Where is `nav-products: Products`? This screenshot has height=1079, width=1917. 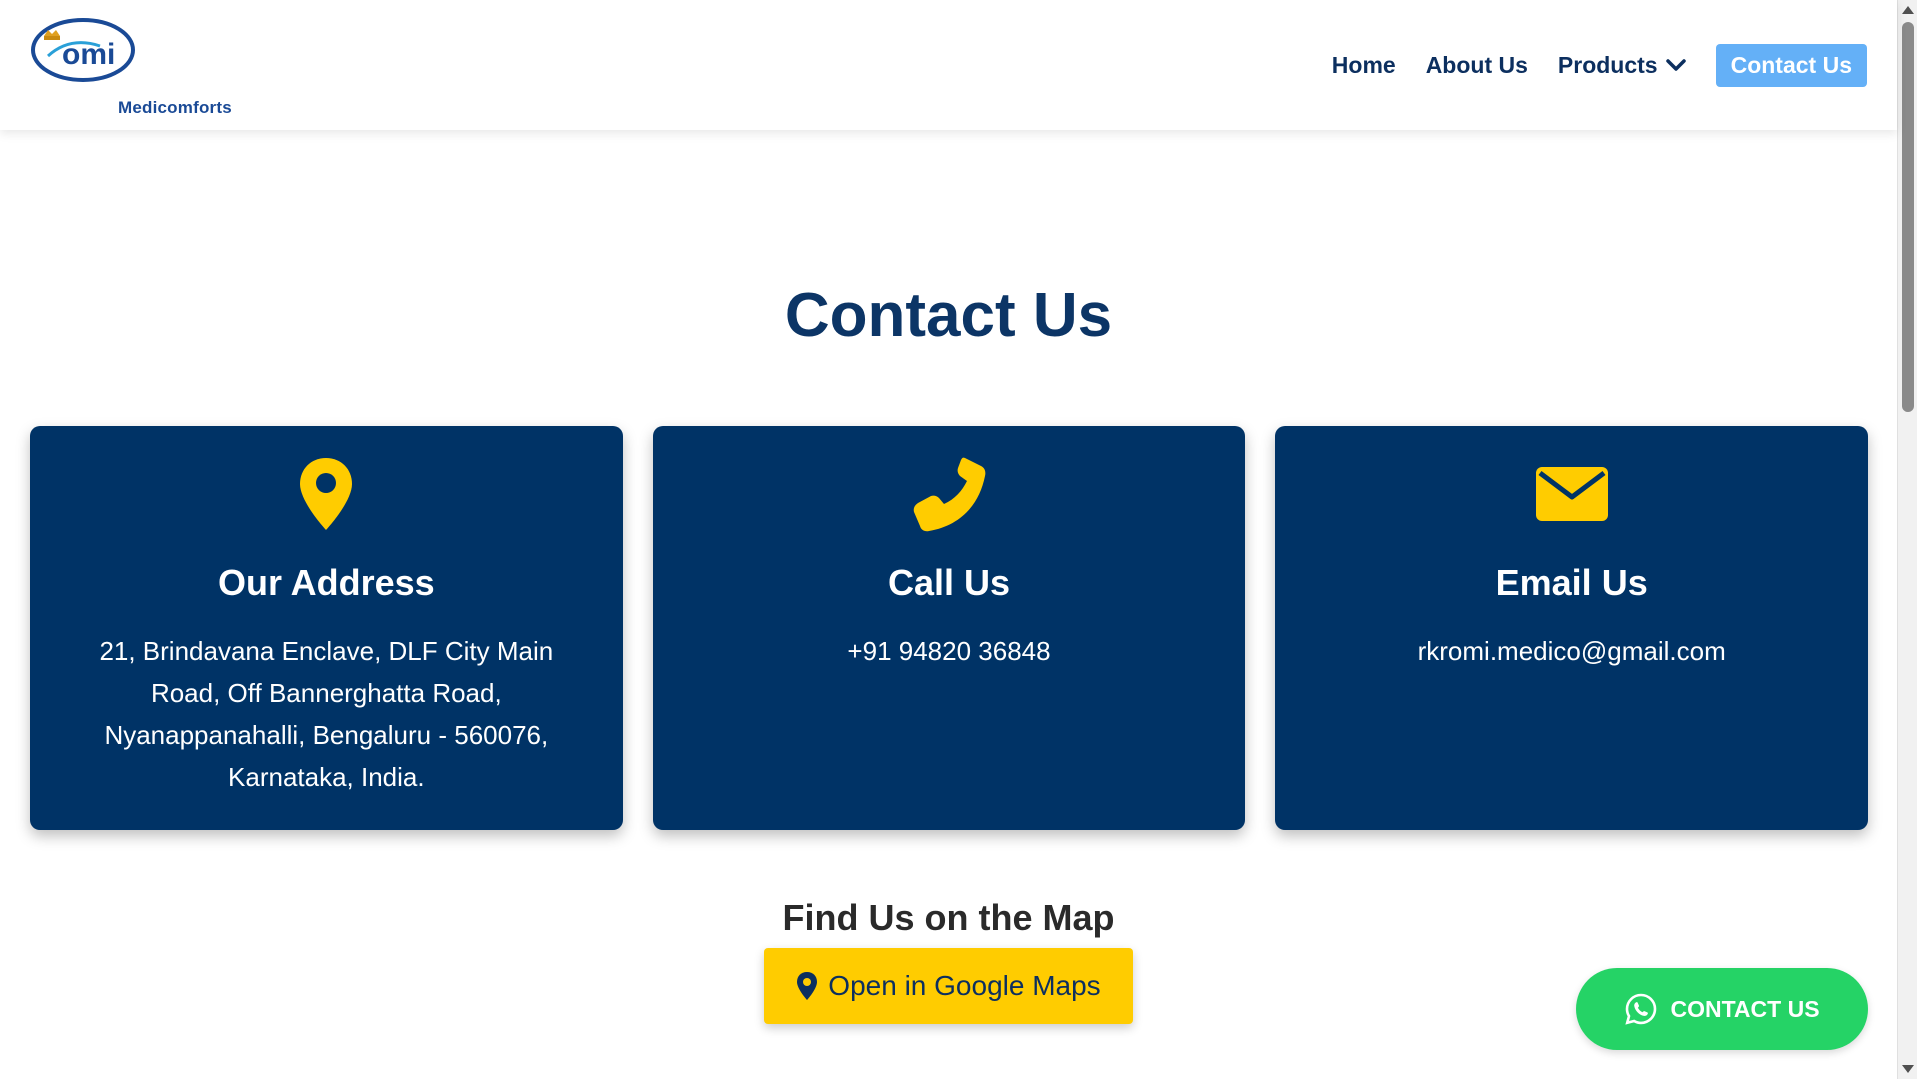
nav-products: Products is located at coordinates (1622, 65).